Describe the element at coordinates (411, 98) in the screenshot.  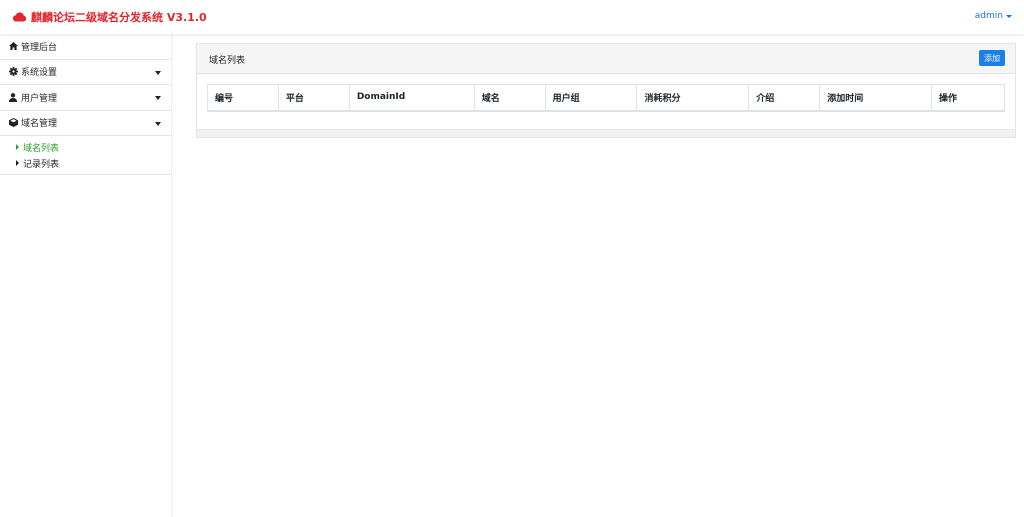
I see `column-header: DomainId` at that location.